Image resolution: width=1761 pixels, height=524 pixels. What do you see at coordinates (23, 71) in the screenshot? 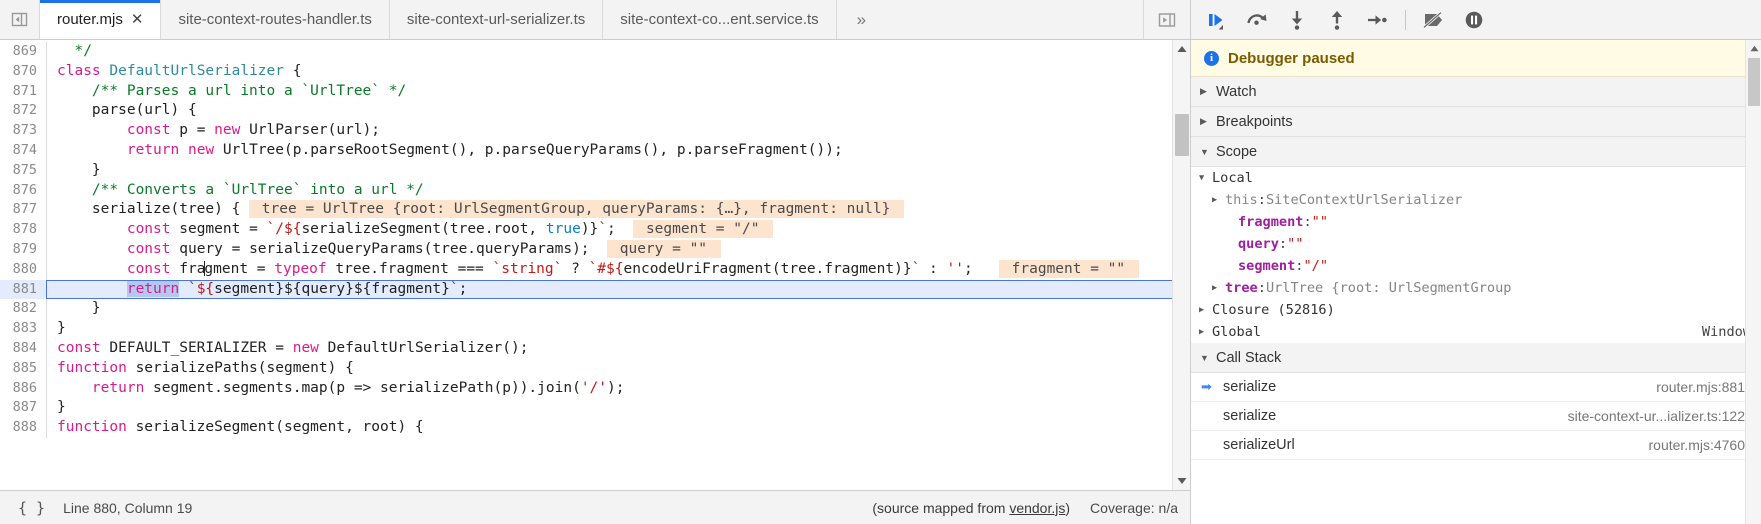
I see `line-number: 870` at bounding box center [23, 71].